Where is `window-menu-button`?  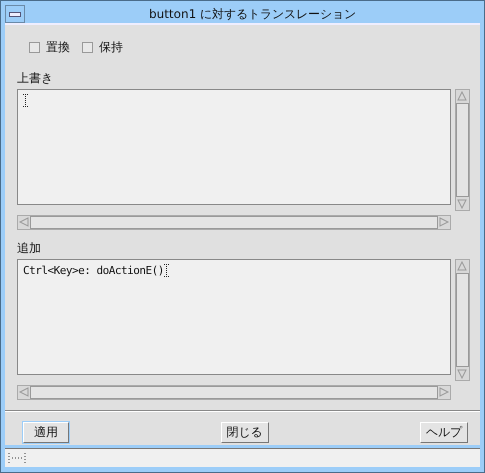 window-menu-button is located at coordinates (15, 14).